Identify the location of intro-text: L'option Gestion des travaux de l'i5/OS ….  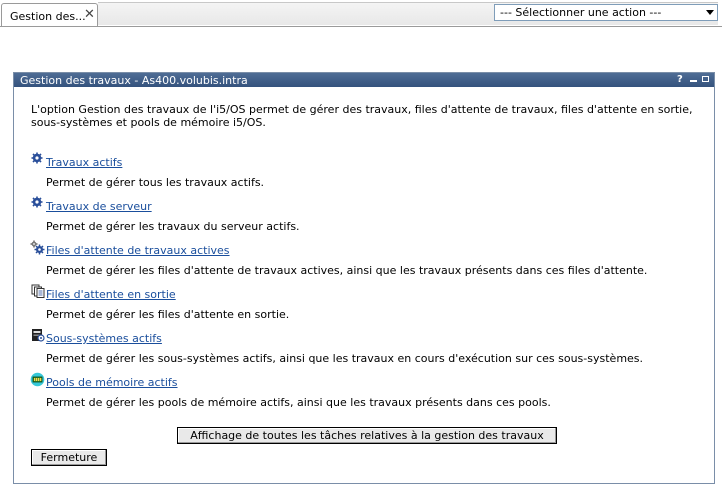
(362, 116).